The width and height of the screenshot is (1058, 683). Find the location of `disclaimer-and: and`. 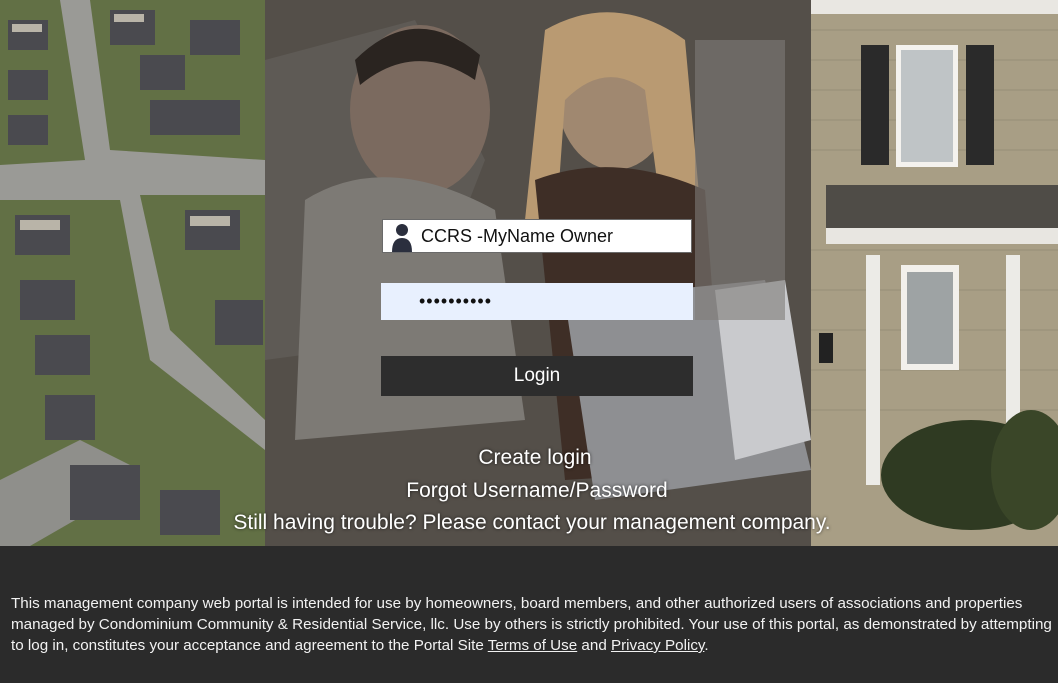

disclaimer-and: and is located at coordinates (594, 645).